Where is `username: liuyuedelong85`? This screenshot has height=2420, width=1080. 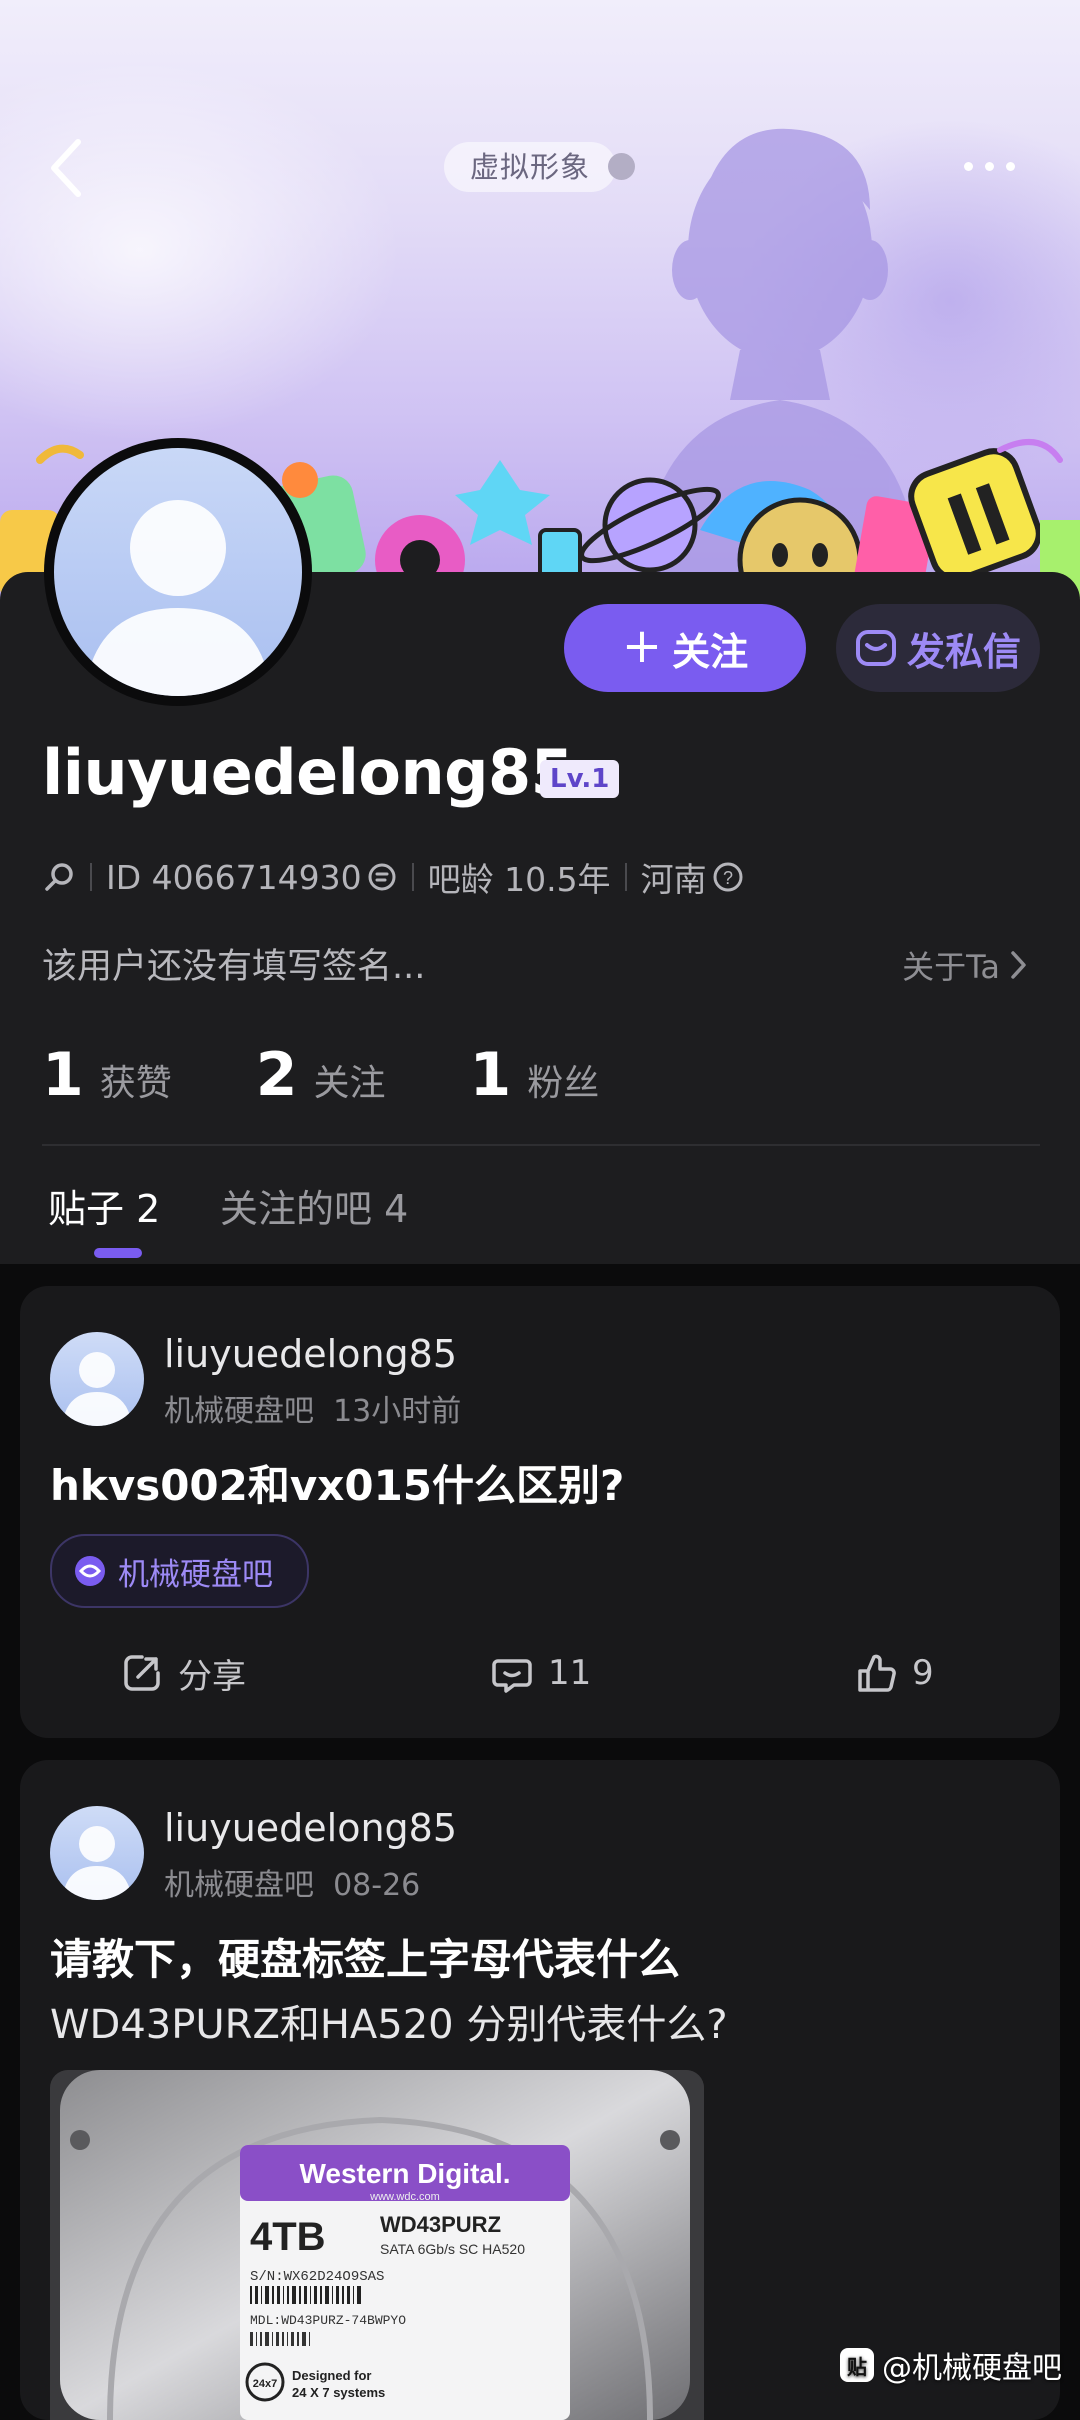
username: liuyuedelong85 is located at coordinates (308, 772).